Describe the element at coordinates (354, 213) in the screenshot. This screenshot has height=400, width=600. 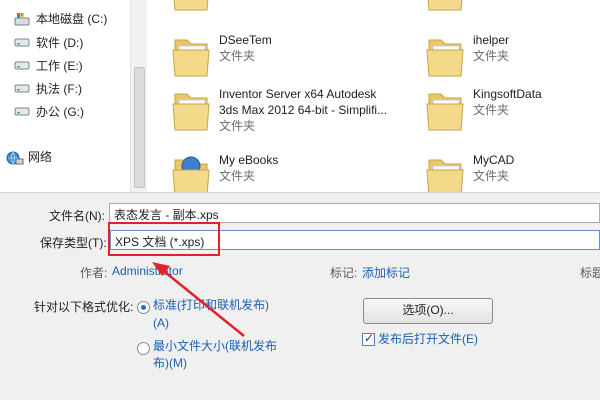
I see `filename-input: 表态发言 - 副本.xps` at that location.